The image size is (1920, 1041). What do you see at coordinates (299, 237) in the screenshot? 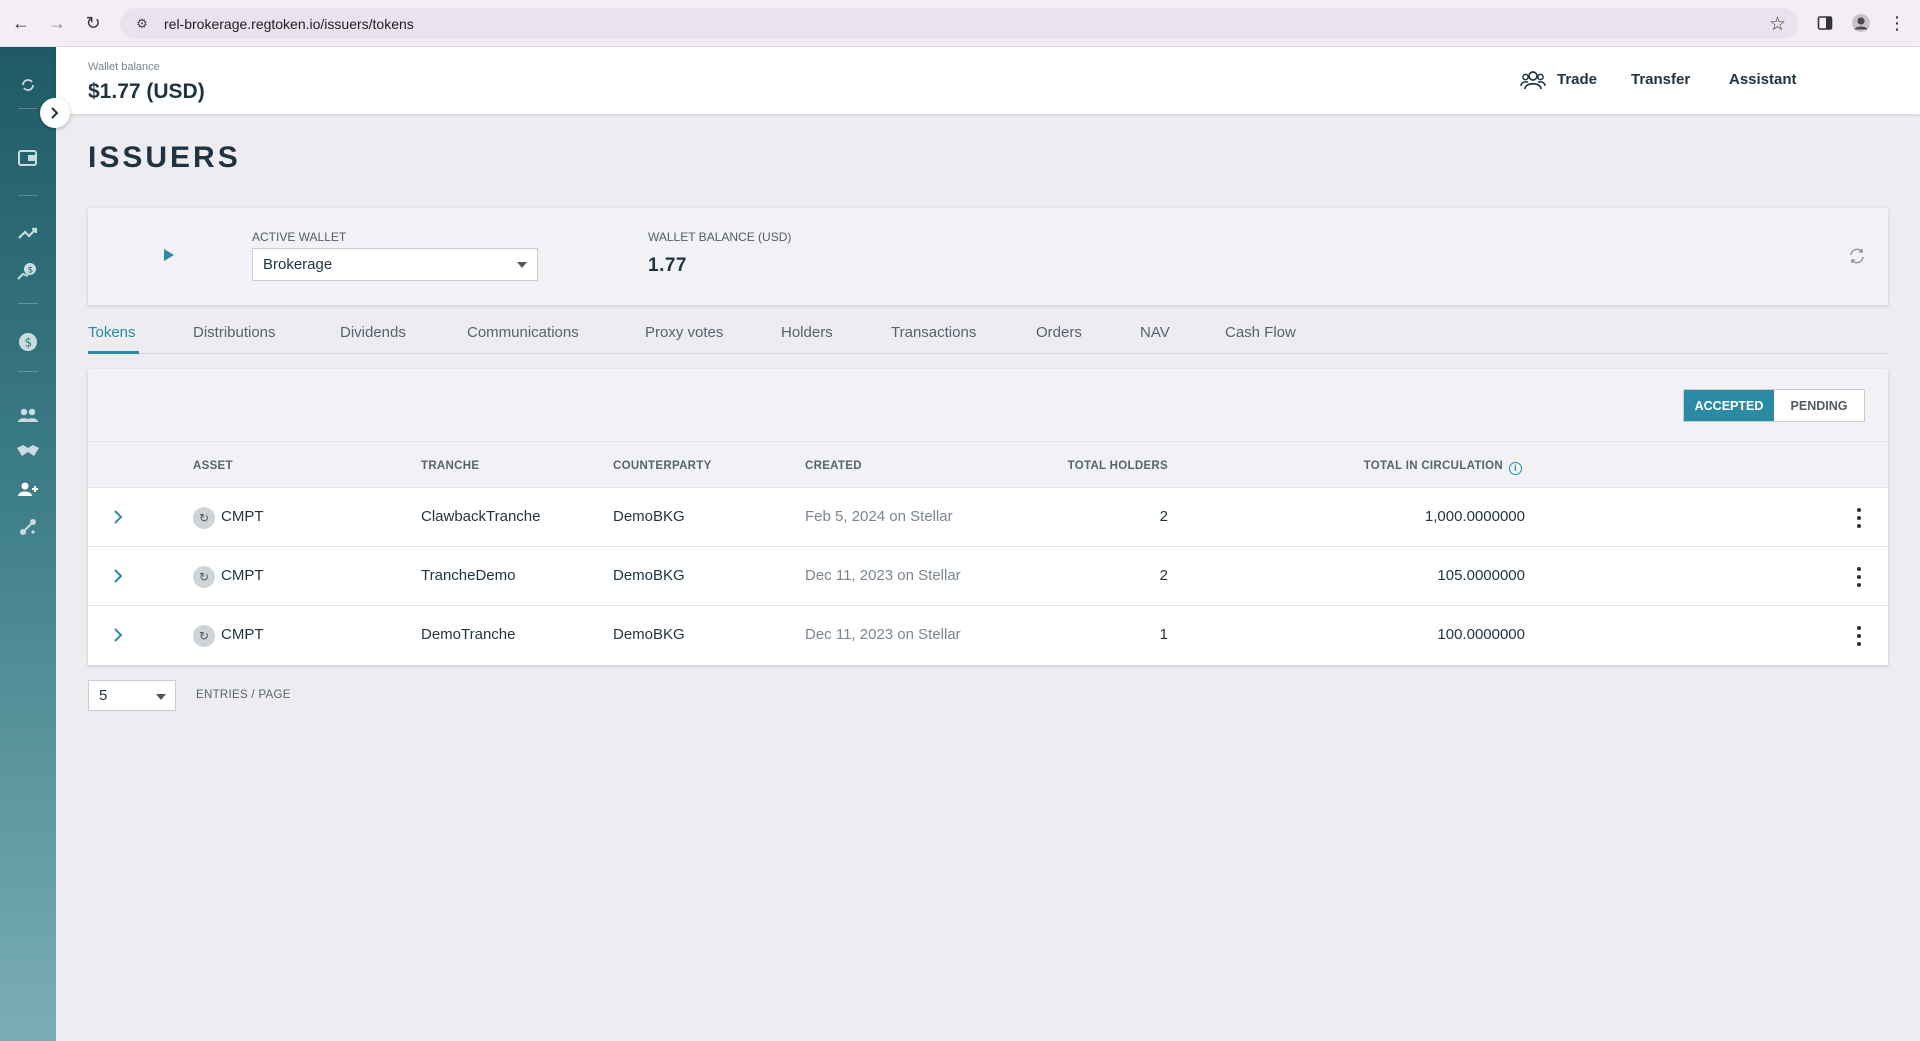
I see `active-wallet-label: ACTIVE WALLET` at bounding box center [299, 237].